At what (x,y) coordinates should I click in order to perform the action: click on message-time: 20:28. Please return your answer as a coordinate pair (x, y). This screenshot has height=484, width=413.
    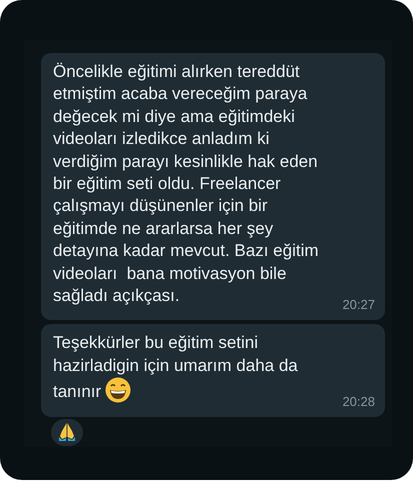
    Looking at the image, I should click on (358, 401).